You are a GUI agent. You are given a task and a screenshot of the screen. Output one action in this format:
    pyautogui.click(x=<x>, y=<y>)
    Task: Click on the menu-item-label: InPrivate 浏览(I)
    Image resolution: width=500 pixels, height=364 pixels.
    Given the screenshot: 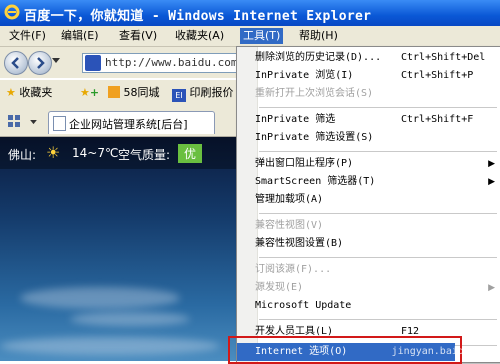 What is the action you would take?
    pyautogui.click(x=304, y=75)
    